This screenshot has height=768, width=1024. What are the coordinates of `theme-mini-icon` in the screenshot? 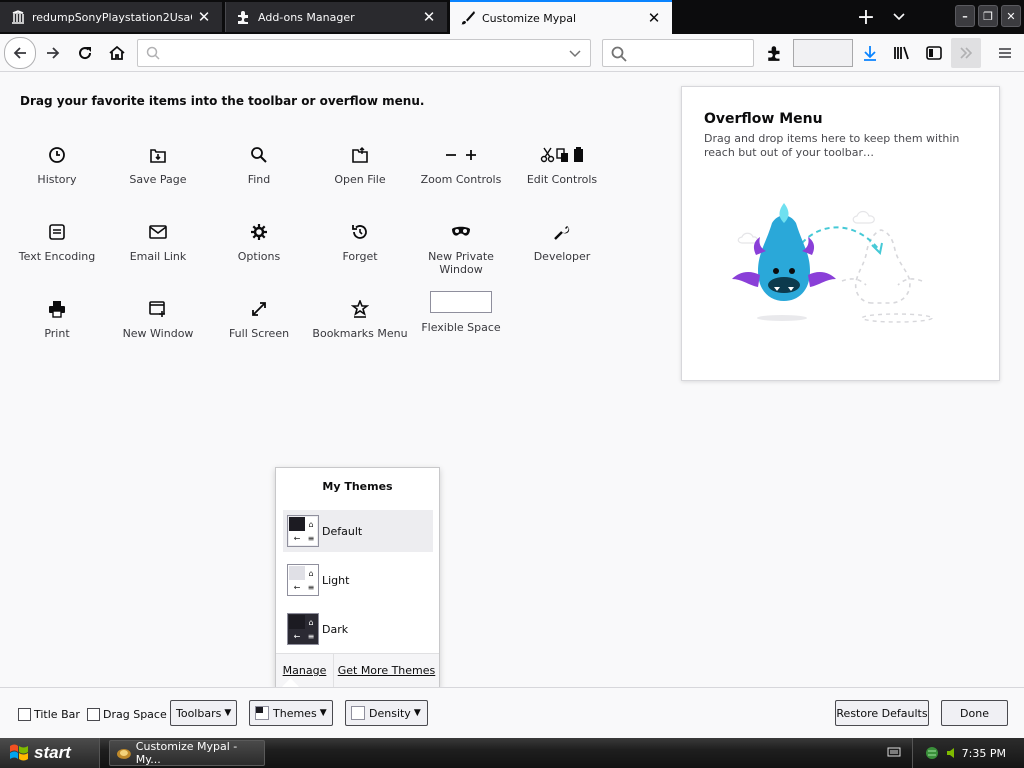 It's located at (262, 713).